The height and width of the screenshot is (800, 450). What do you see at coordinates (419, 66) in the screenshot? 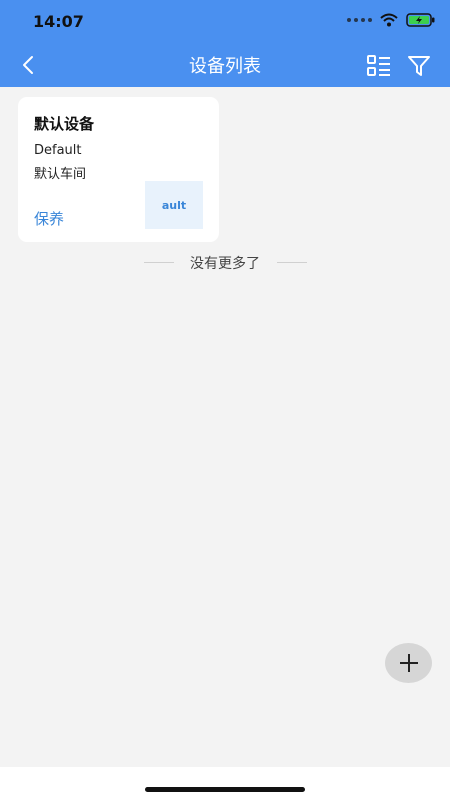
I see `filter-icon` at bounding box center [419, 66].